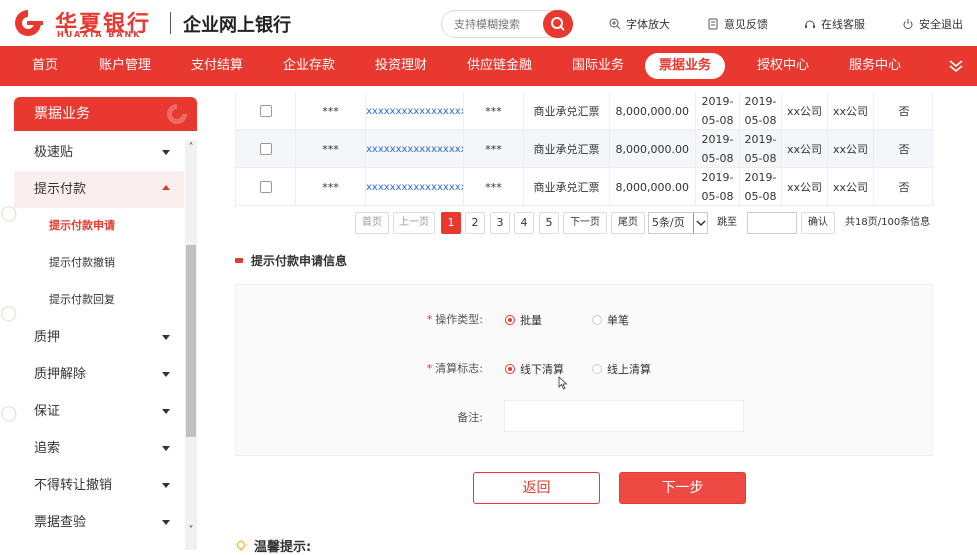  I want to click on next-step-button: 下一步, so click(682, 488).